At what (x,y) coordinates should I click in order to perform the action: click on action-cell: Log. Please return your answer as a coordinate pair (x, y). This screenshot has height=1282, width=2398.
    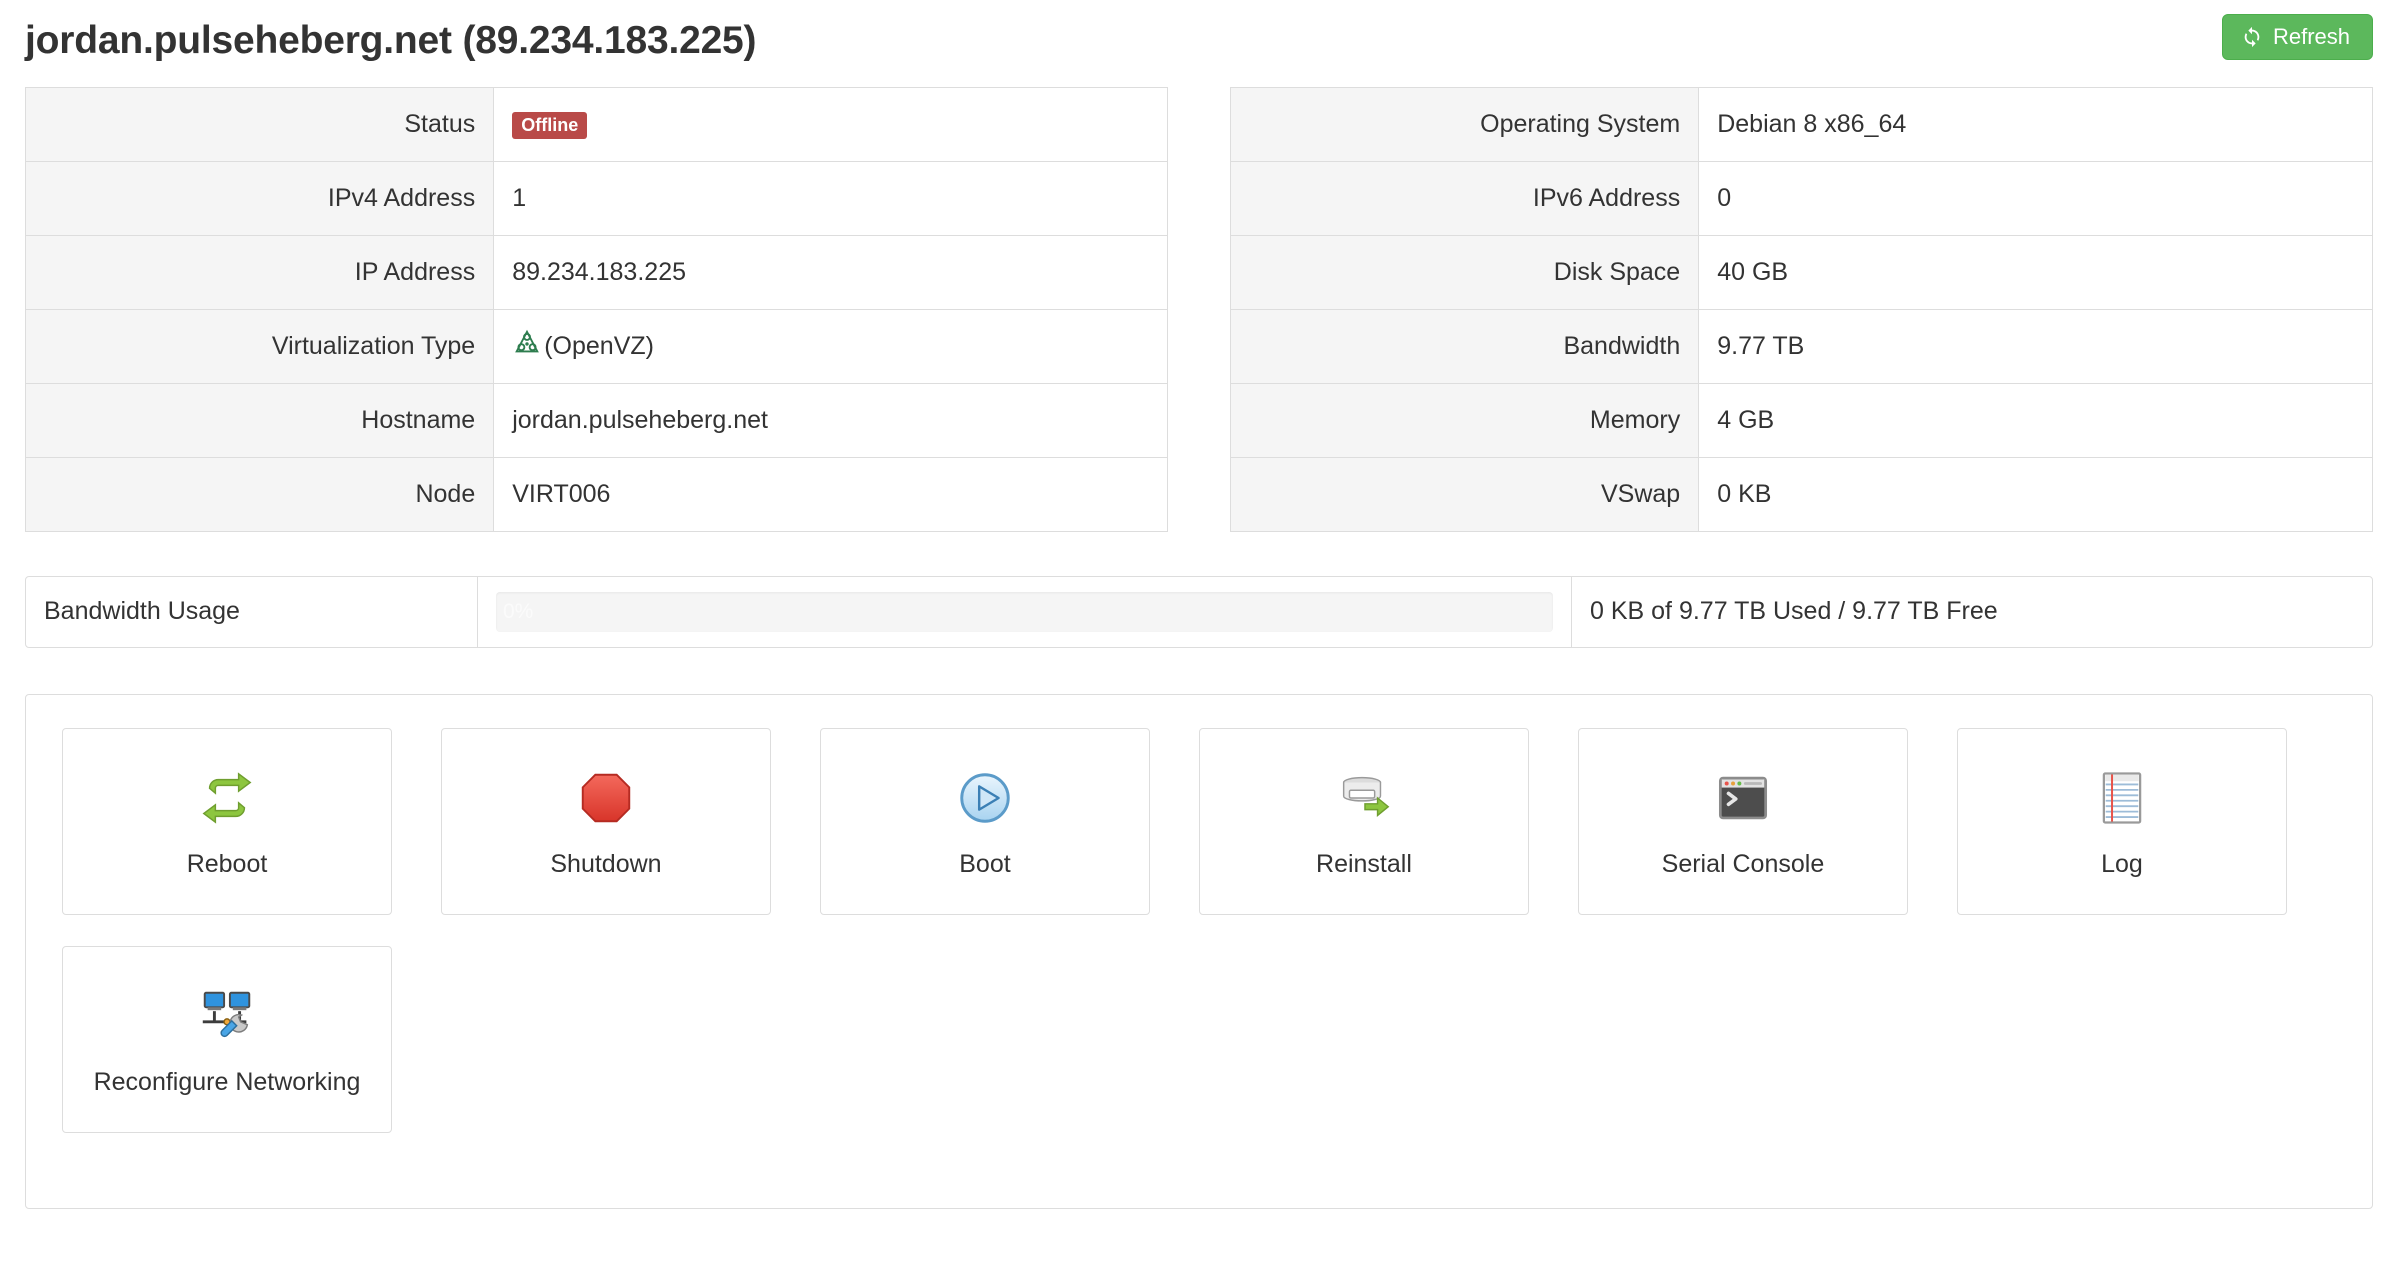
    Looking at the image, I should click on (2146, 821).